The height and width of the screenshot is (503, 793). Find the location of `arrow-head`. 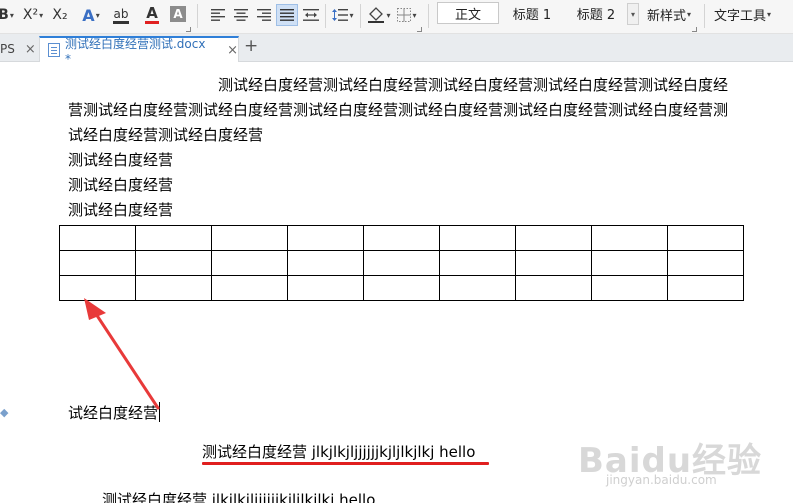

arrow-head is located at coordinates (95, 309).